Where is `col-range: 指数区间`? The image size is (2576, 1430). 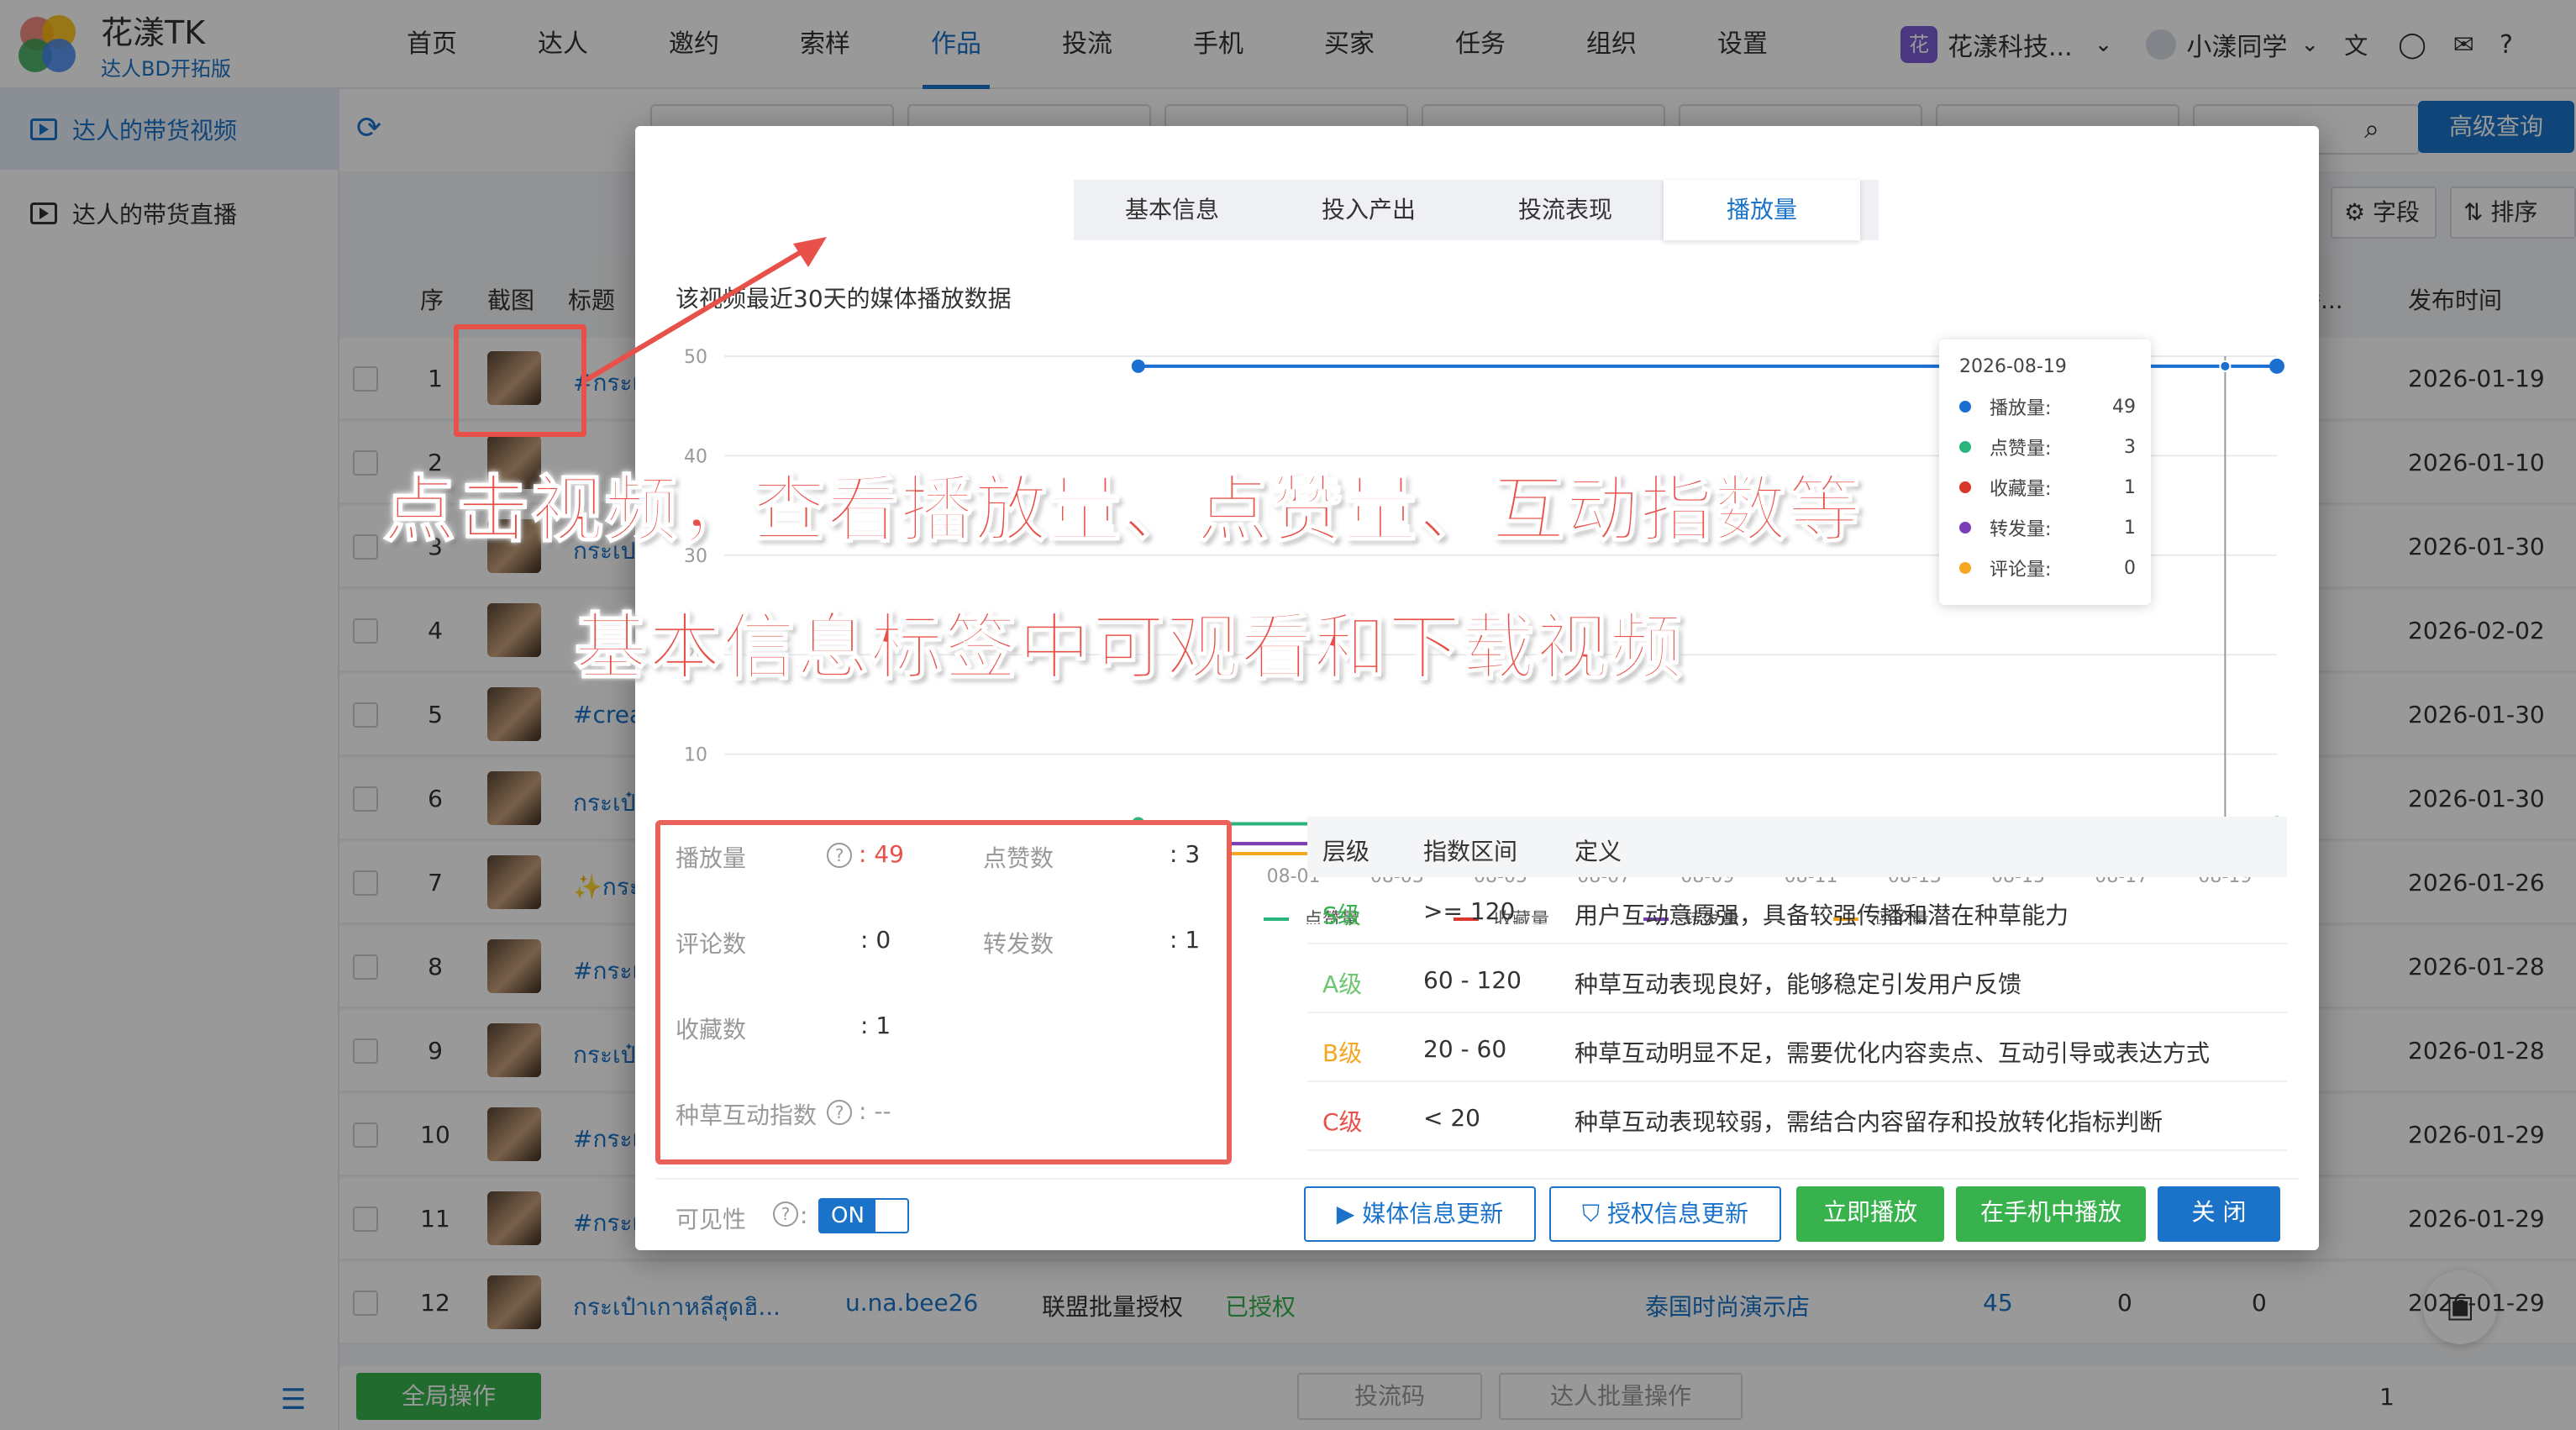
col-range: 指数区间 is located at coordinates (1470, 851).